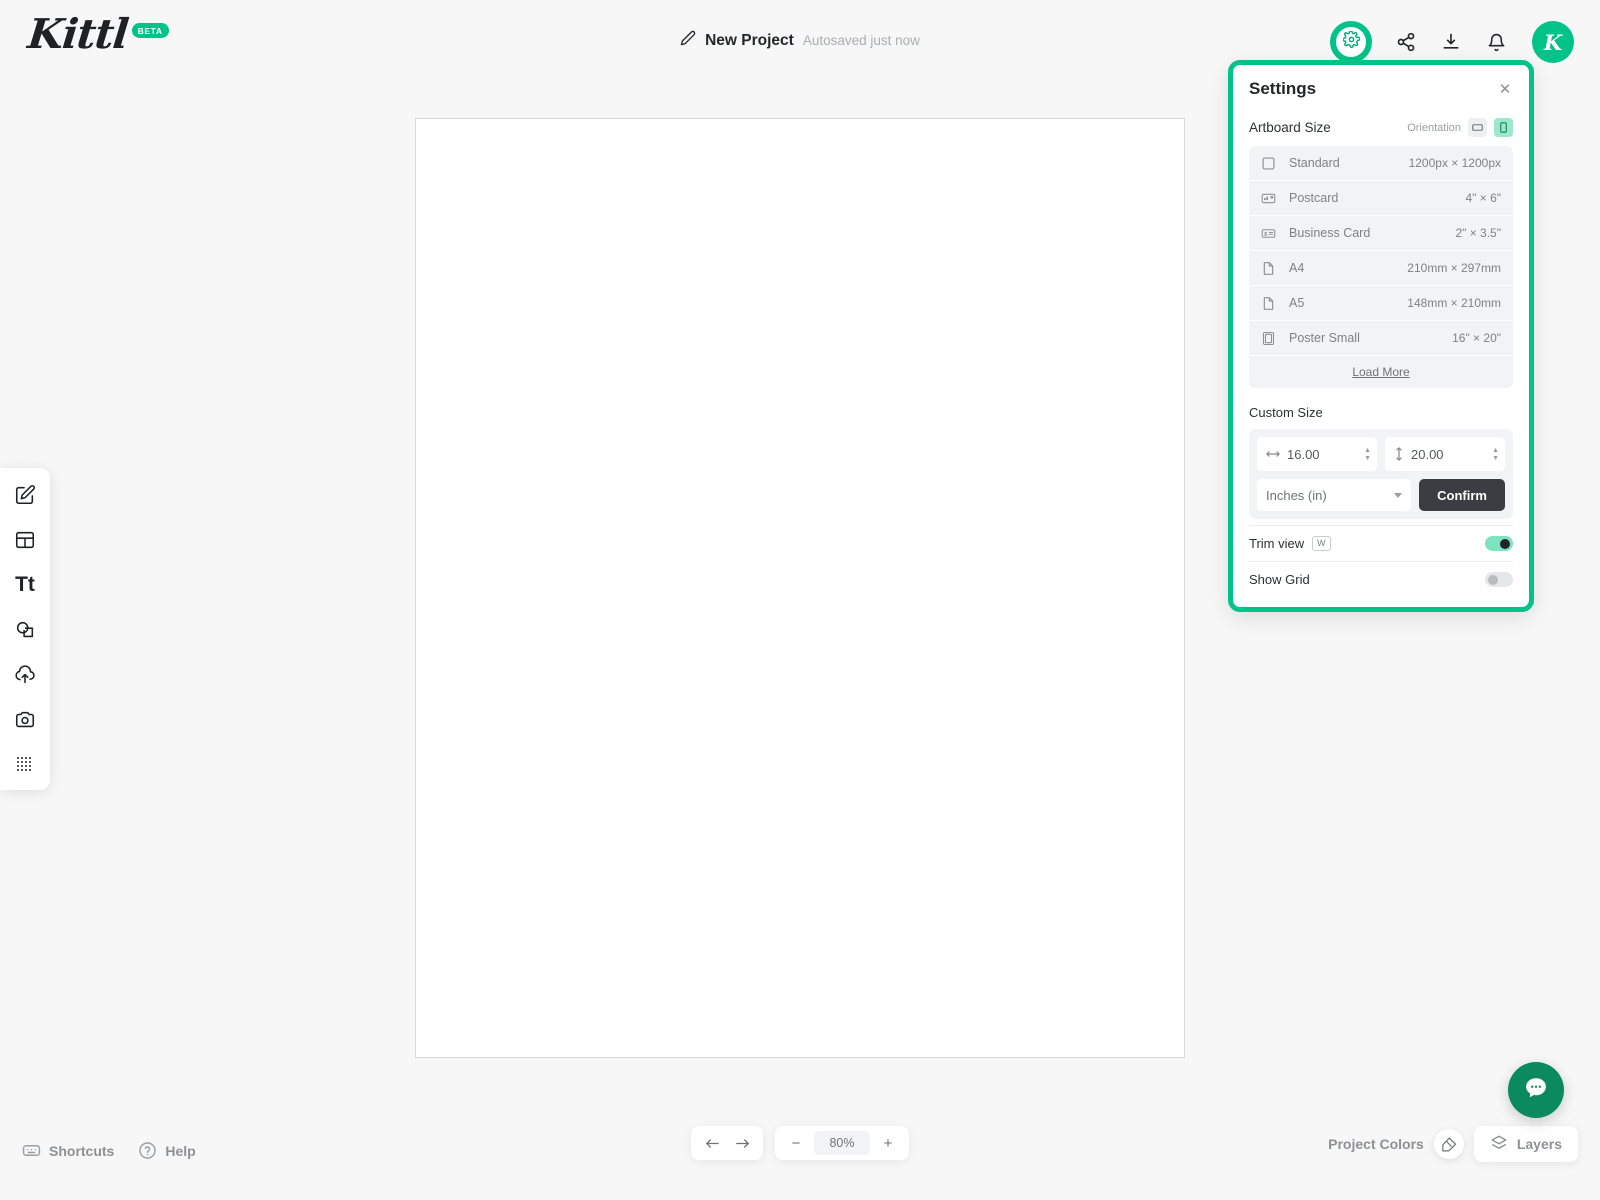 The image size is (1600, 1200). I want to click on height-stepper: ▲ ▼, so click(1495, 454).